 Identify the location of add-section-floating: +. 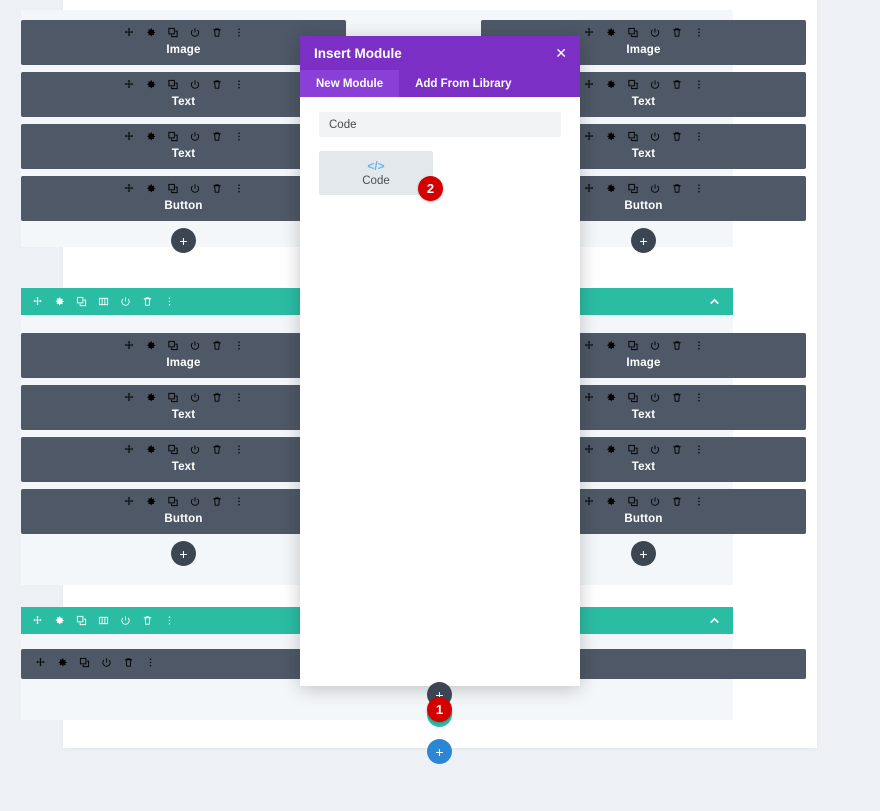
(439, 751).